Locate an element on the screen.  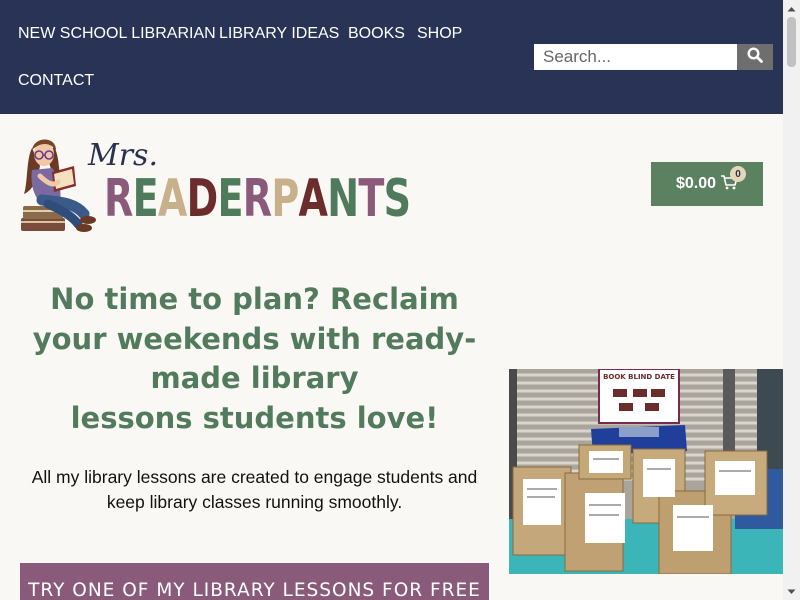
nav-link-library-ideas: LIBRARY IDEAS is located at coordinates (279, 34).